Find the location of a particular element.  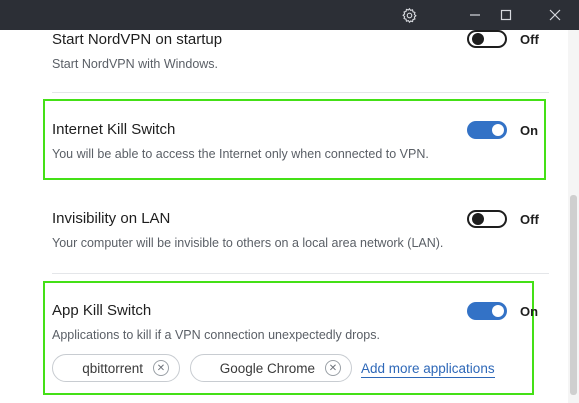

setting-description: Start NordVPN with Windows. is located at coordinates (135, 64).